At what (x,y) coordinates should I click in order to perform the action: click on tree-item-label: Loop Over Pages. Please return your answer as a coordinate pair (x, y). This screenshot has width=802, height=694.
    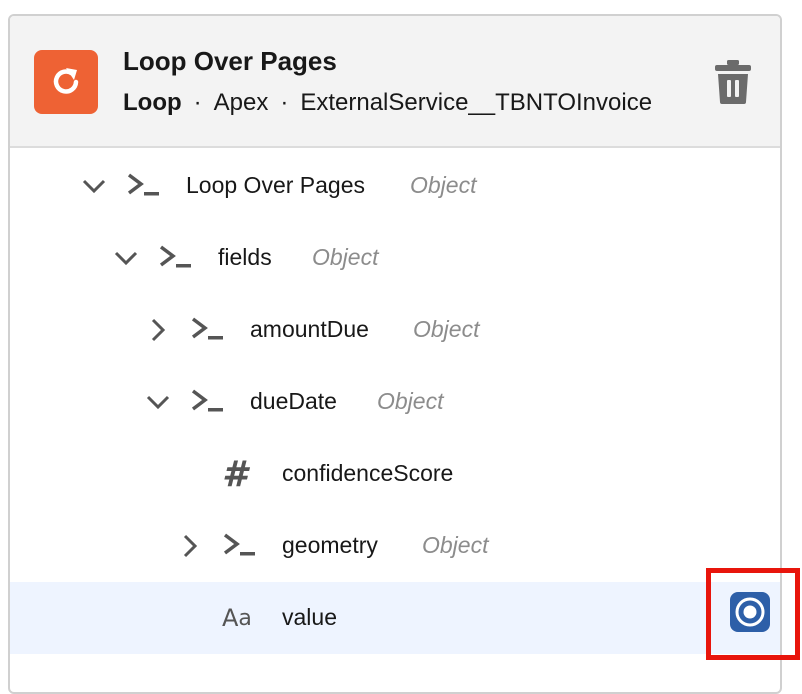
    Looking at the image, I should click on (276, 185).